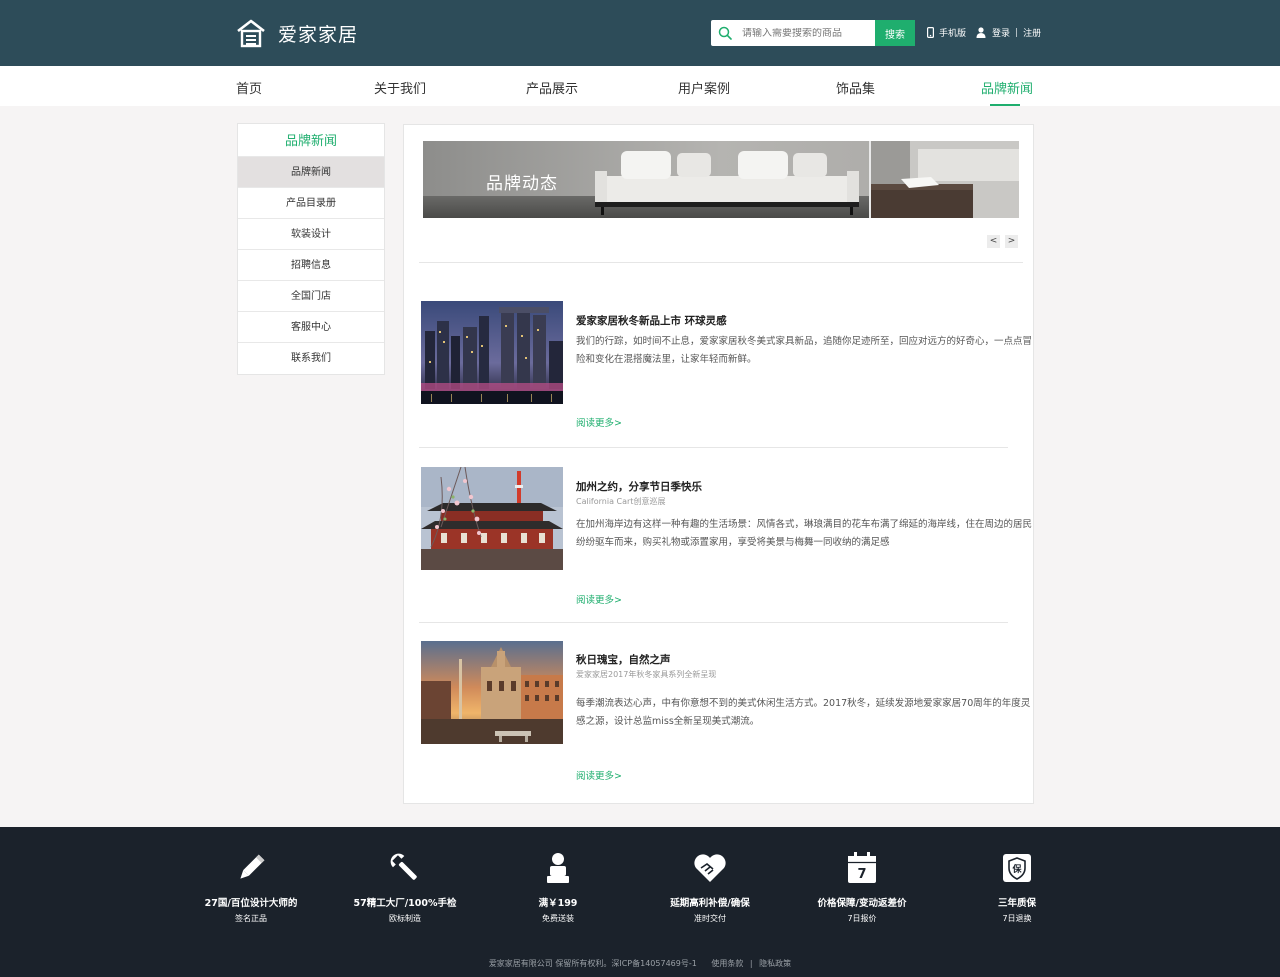 This screenshot has width=1280, height=977. Describe the element at coordinates (704, 87) in the screenshot. I see `nav-item-cases: 用户案例` at that location.